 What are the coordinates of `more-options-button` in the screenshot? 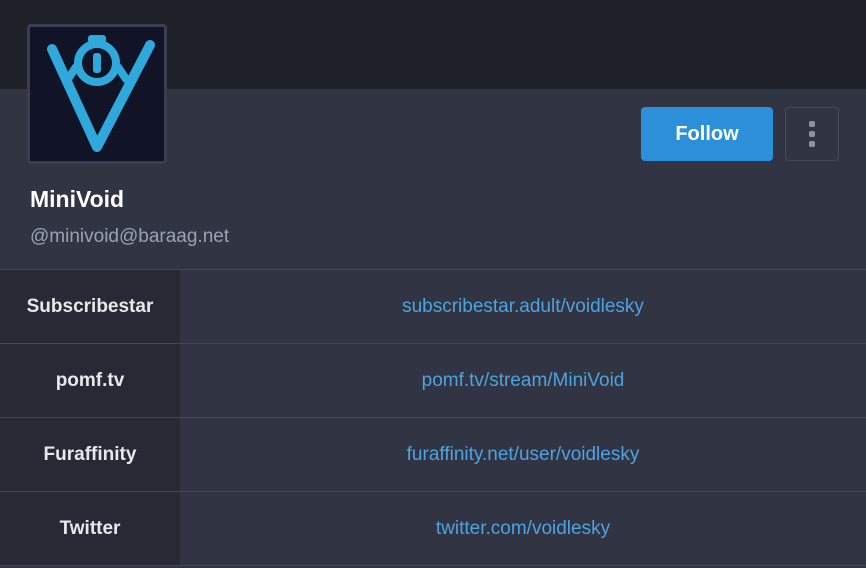 It's located at (812, 134).